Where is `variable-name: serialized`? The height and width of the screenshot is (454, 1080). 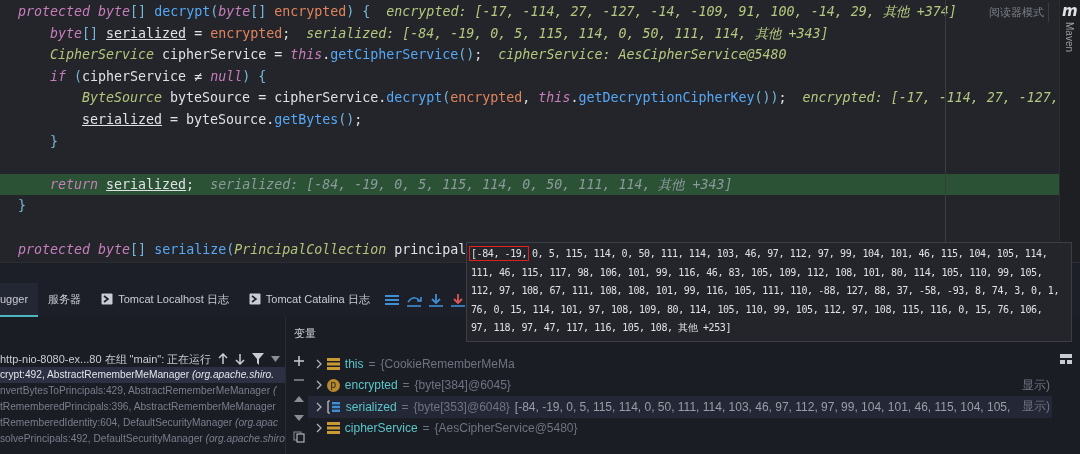
variable-name: serialized is located at coordinates (371, 406).